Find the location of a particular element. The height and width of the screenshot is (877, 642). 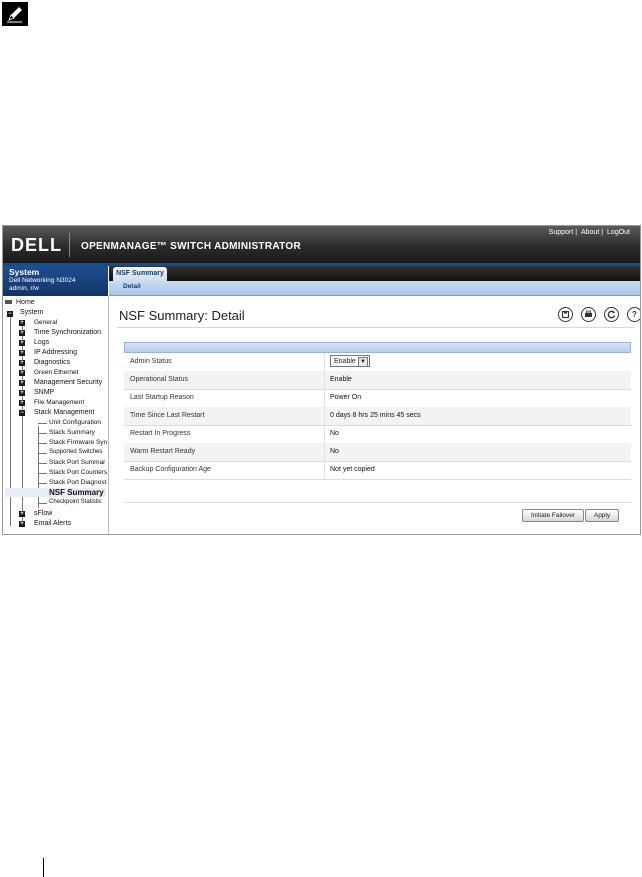

note-icon is located at coordinates (15, 14).